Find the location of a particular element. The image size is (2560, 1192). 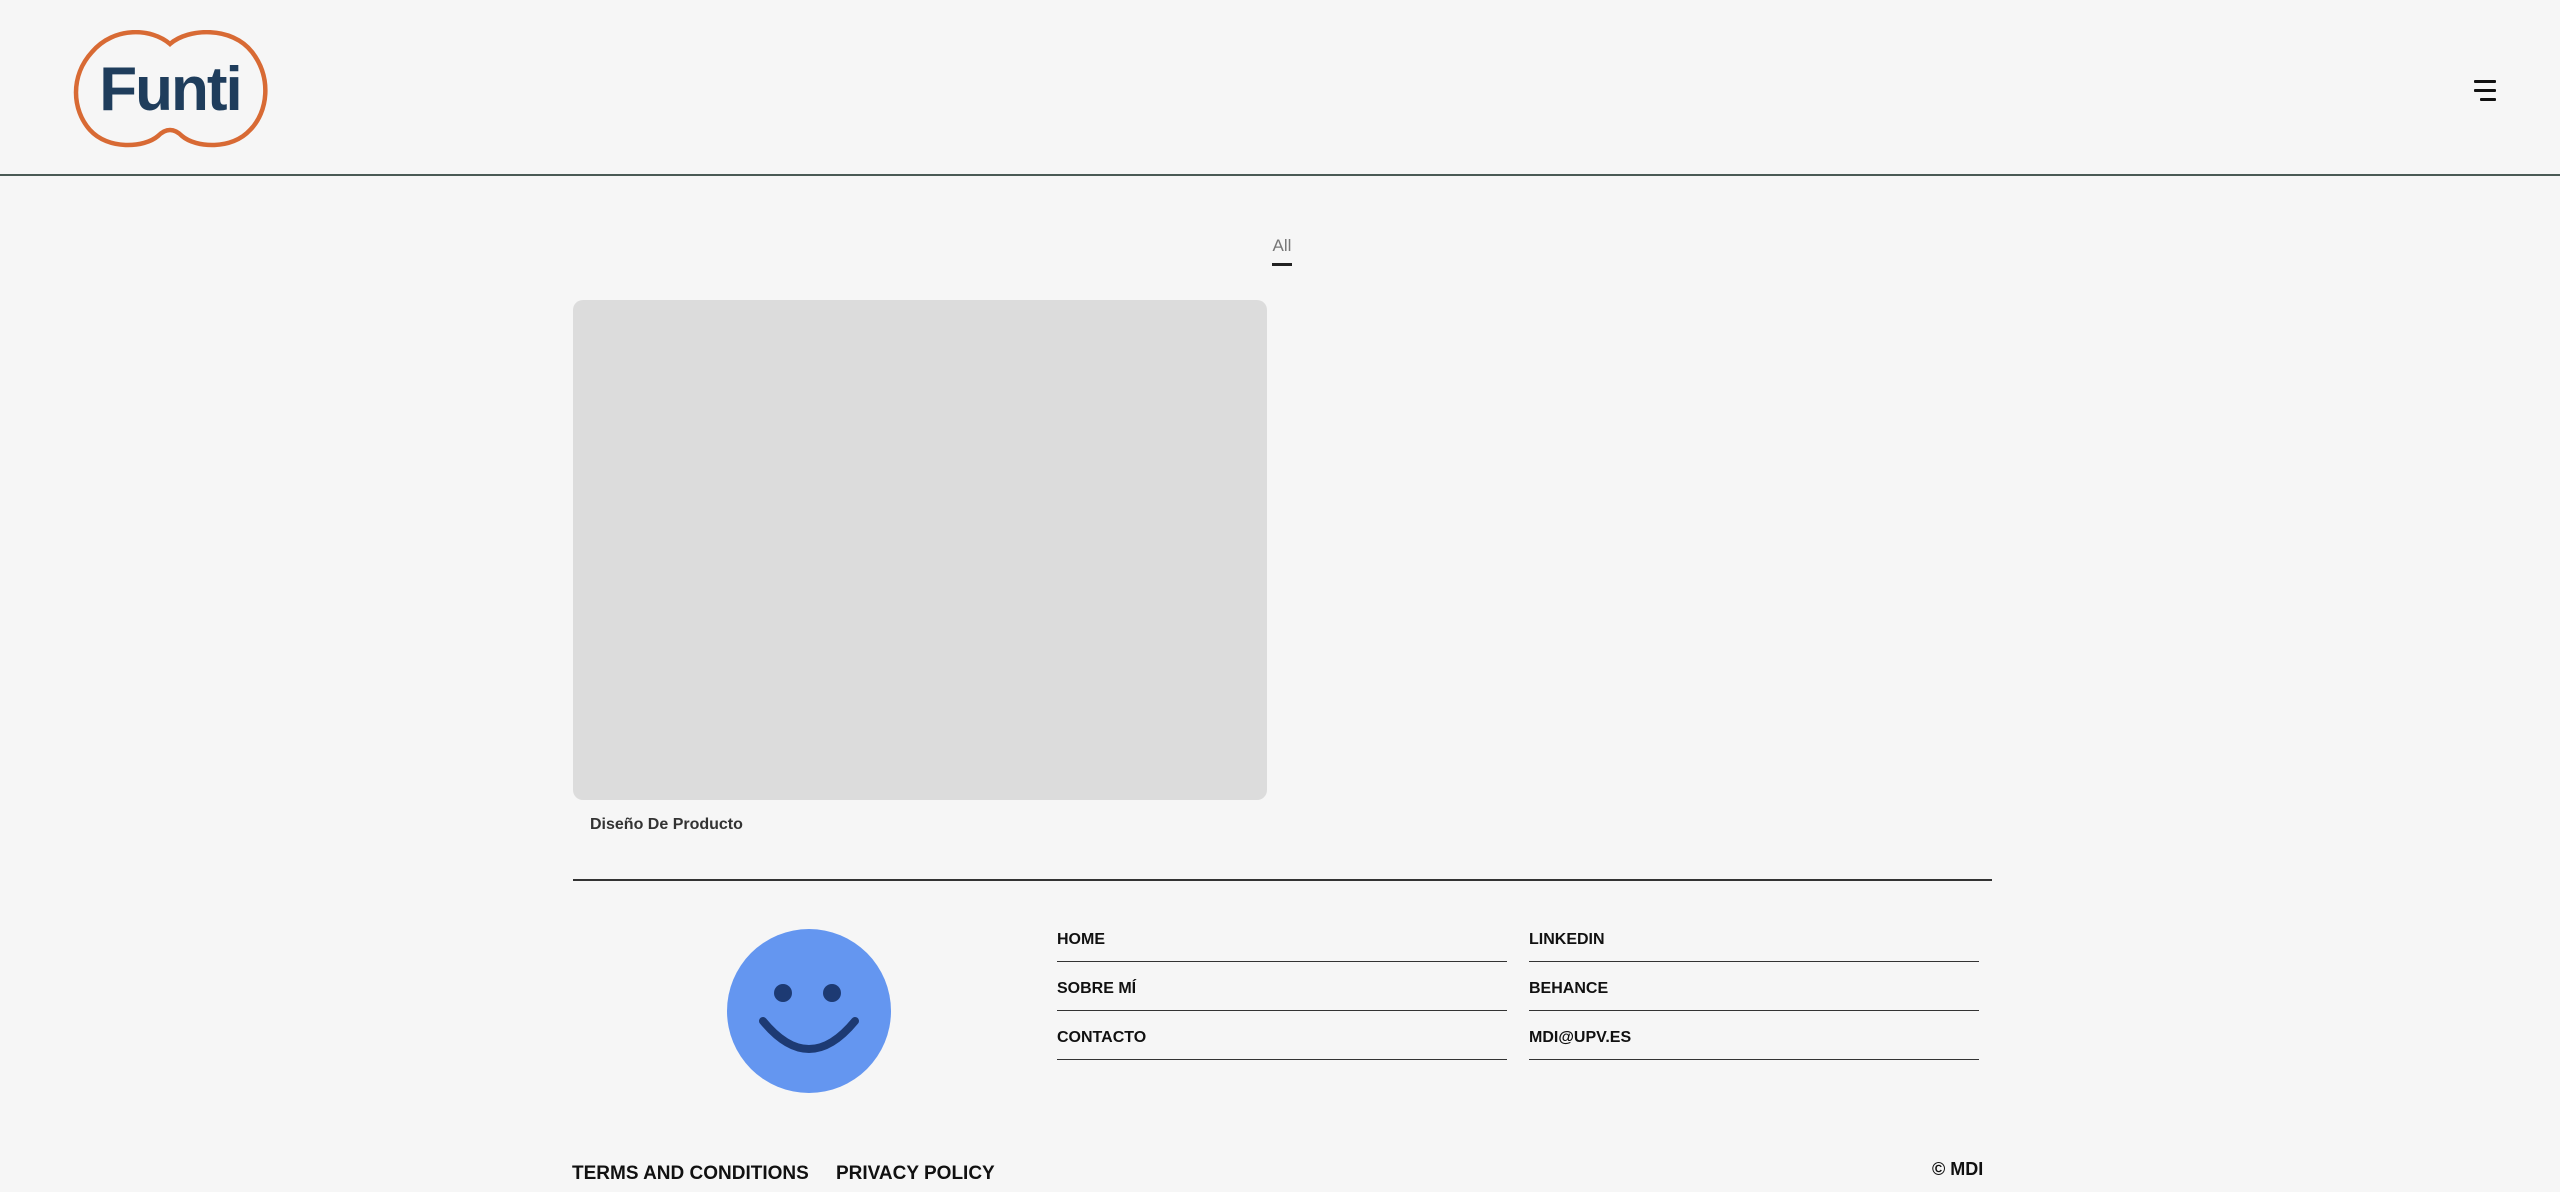

footer-link-contacto: CONTACTO is located at coordinates (1282, 1036).